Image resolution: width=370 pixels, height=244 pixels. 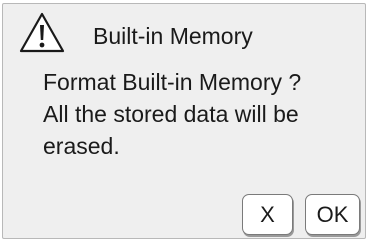 What do you see at coordinates (172, 82) in the screenshot?
I see `message-line: Format Built-in Memory ?` at bounding box center [172, 82].